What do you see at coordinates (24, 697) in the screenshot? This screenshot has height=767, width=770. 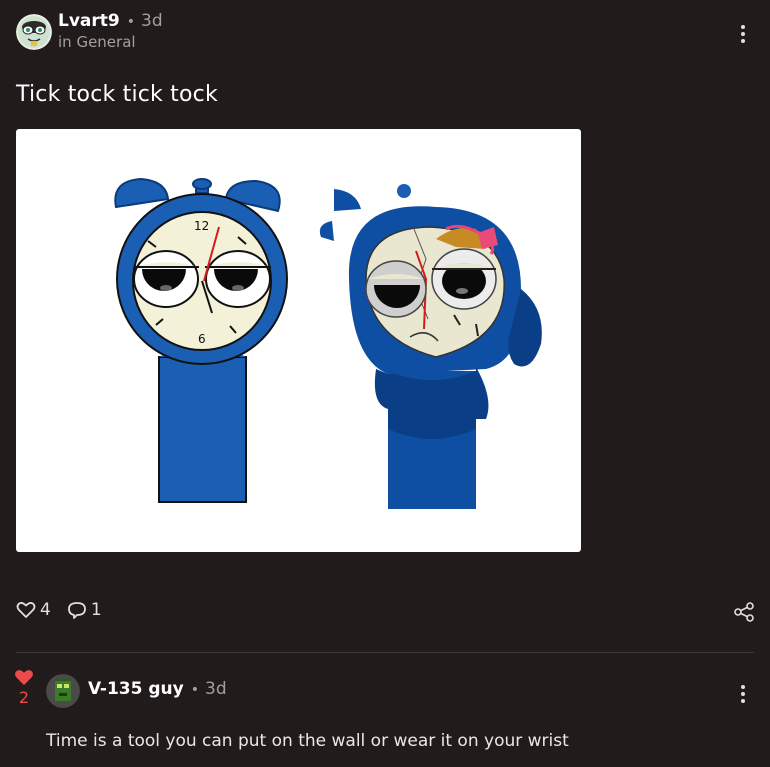 I see `comment-like-count: 2` at bounding box center [24, 697].